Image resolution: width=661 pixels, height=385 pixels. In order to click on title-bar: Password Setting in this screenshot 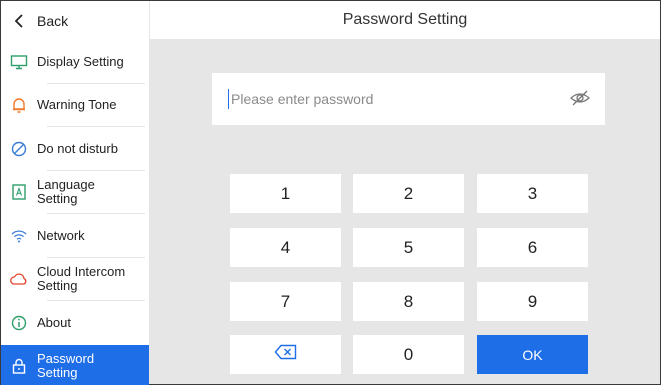, I will do `click(404, 20)`.